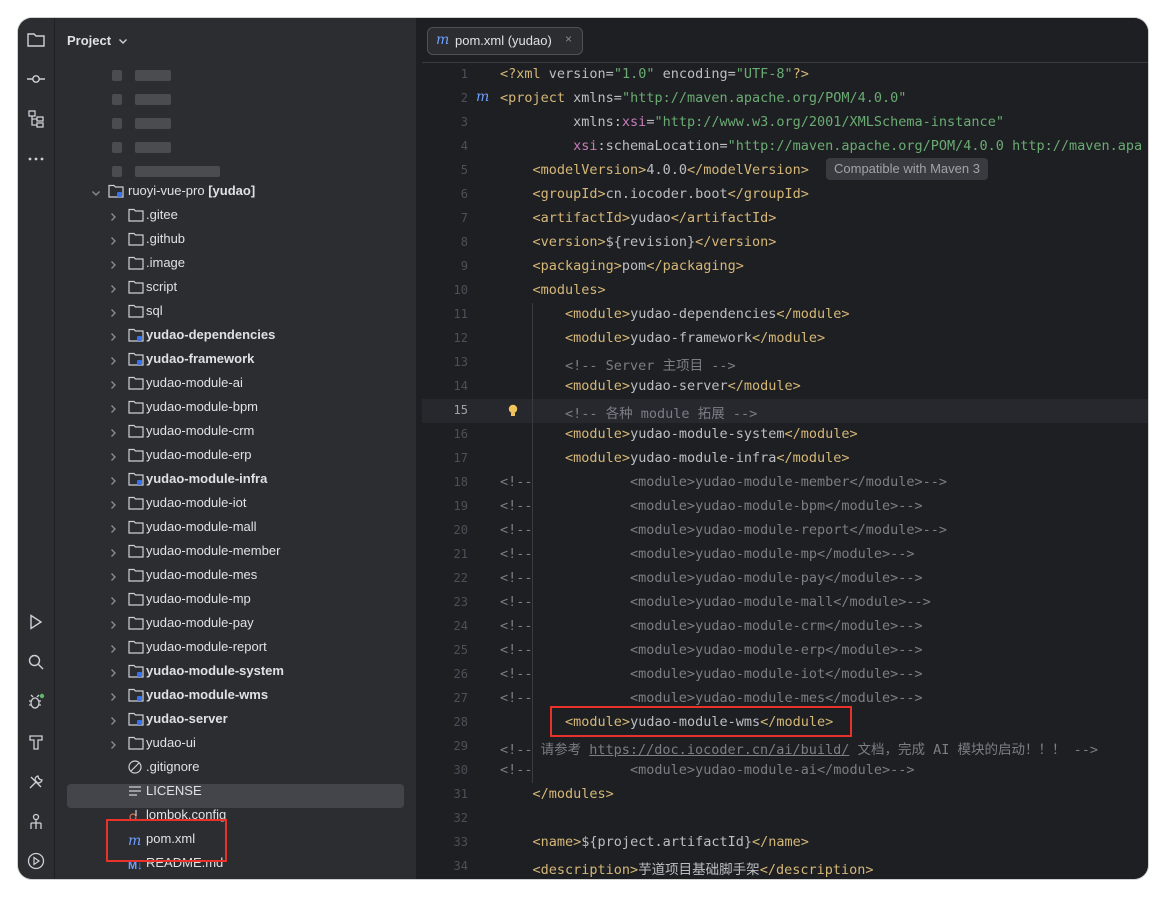 The width and height of the screenshot is (1166, 897). What do you see at coordinates (445, 146) in the screenshot?
I see `line-number: 4` at bounding box center [445, 146].